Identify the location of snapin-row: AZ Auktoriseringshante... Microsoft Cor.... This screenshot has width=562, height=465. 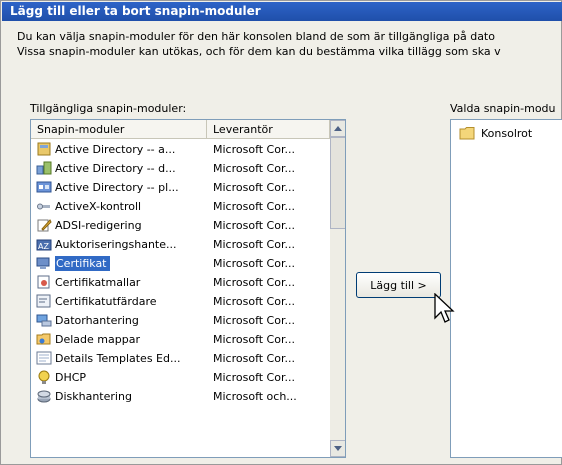
(180, 244).